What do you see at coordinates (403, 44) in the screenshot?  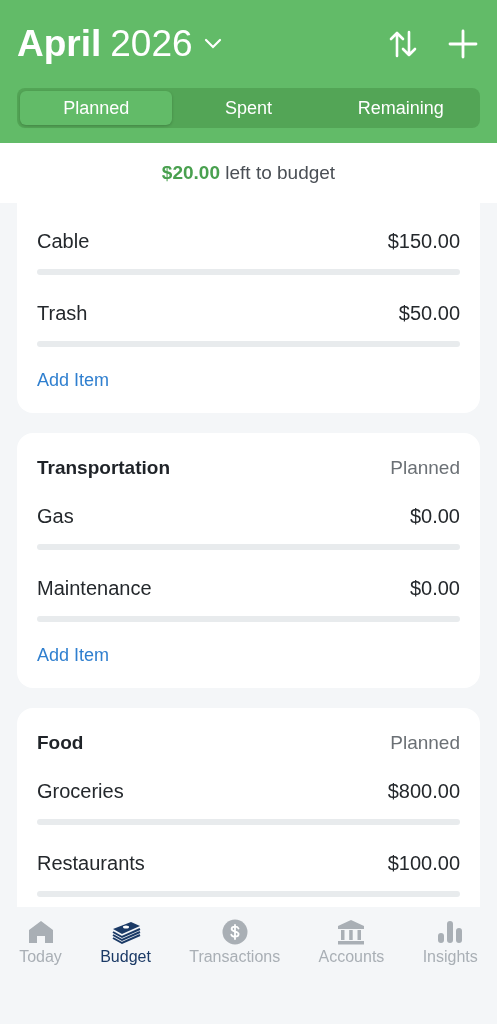 I see `sort-icon` at bounding box center [403, 44].